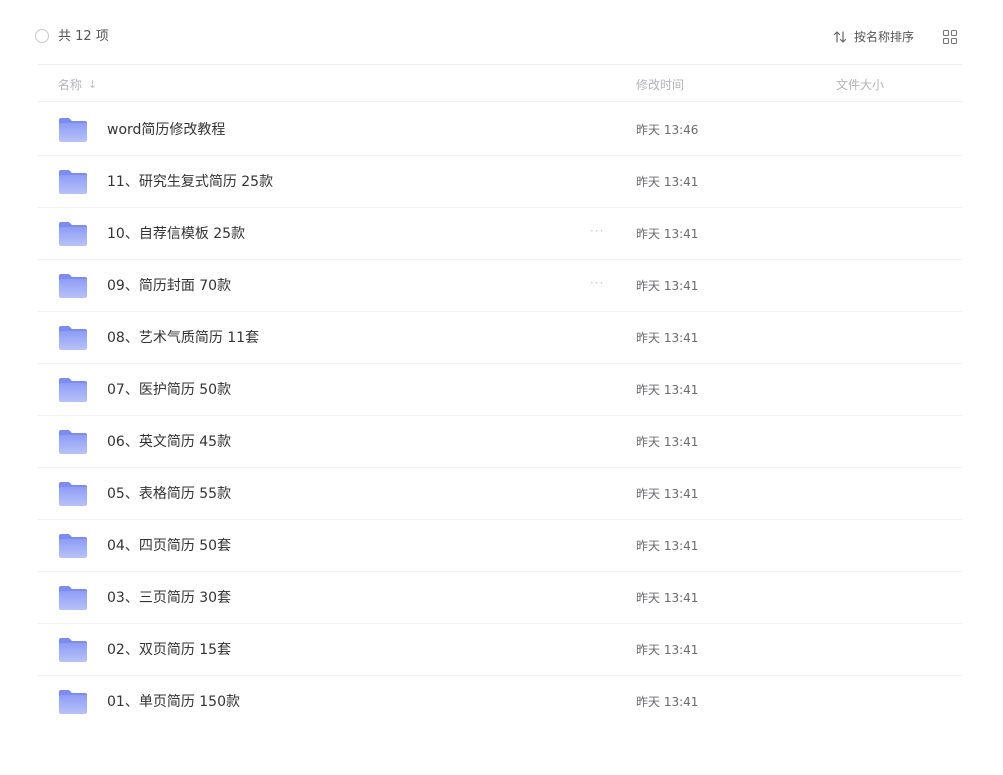  What do you see at coordinates (169, 442) in the screenshot?
I see `file-name: 06、英文简历 45款` at bounding box center [169, 442].